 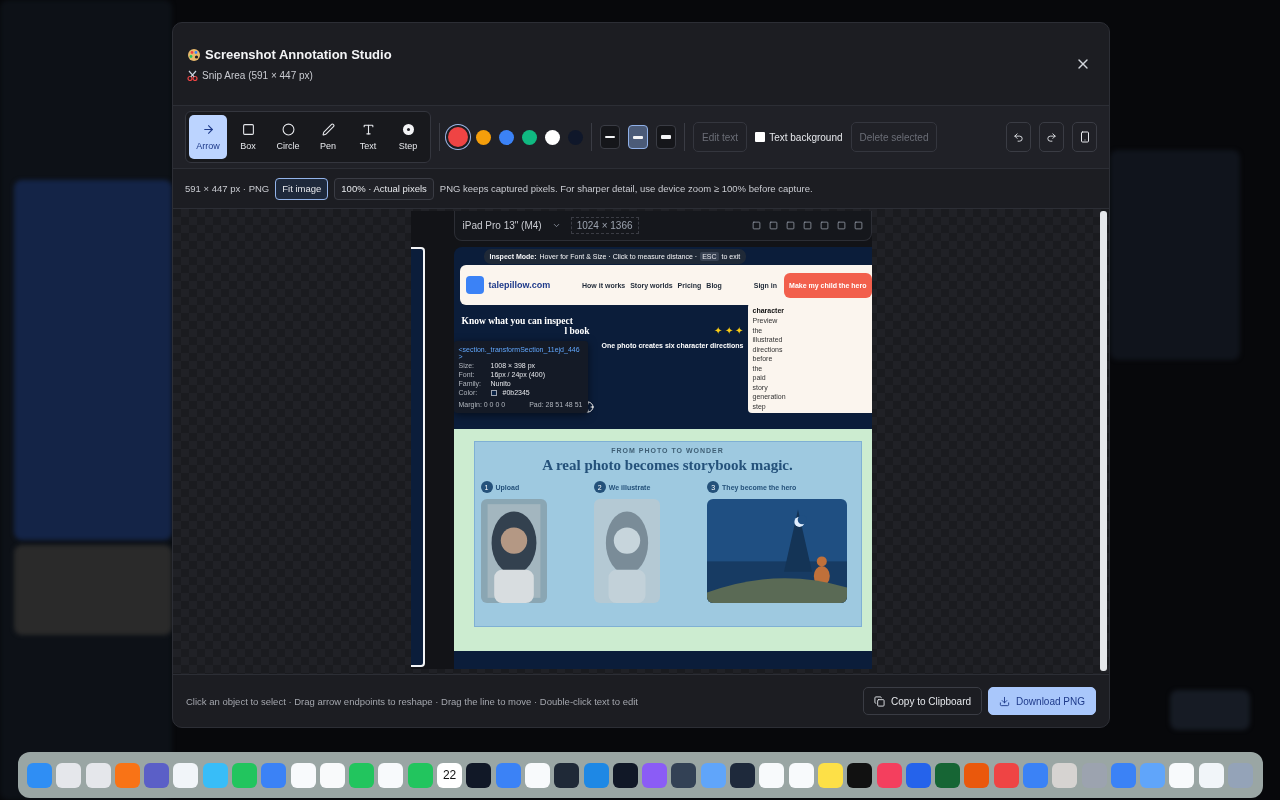 What do you see at coordinates (208, 129) in the screenshot?
I see `arrow-icon` at bounding box center [208, 129].